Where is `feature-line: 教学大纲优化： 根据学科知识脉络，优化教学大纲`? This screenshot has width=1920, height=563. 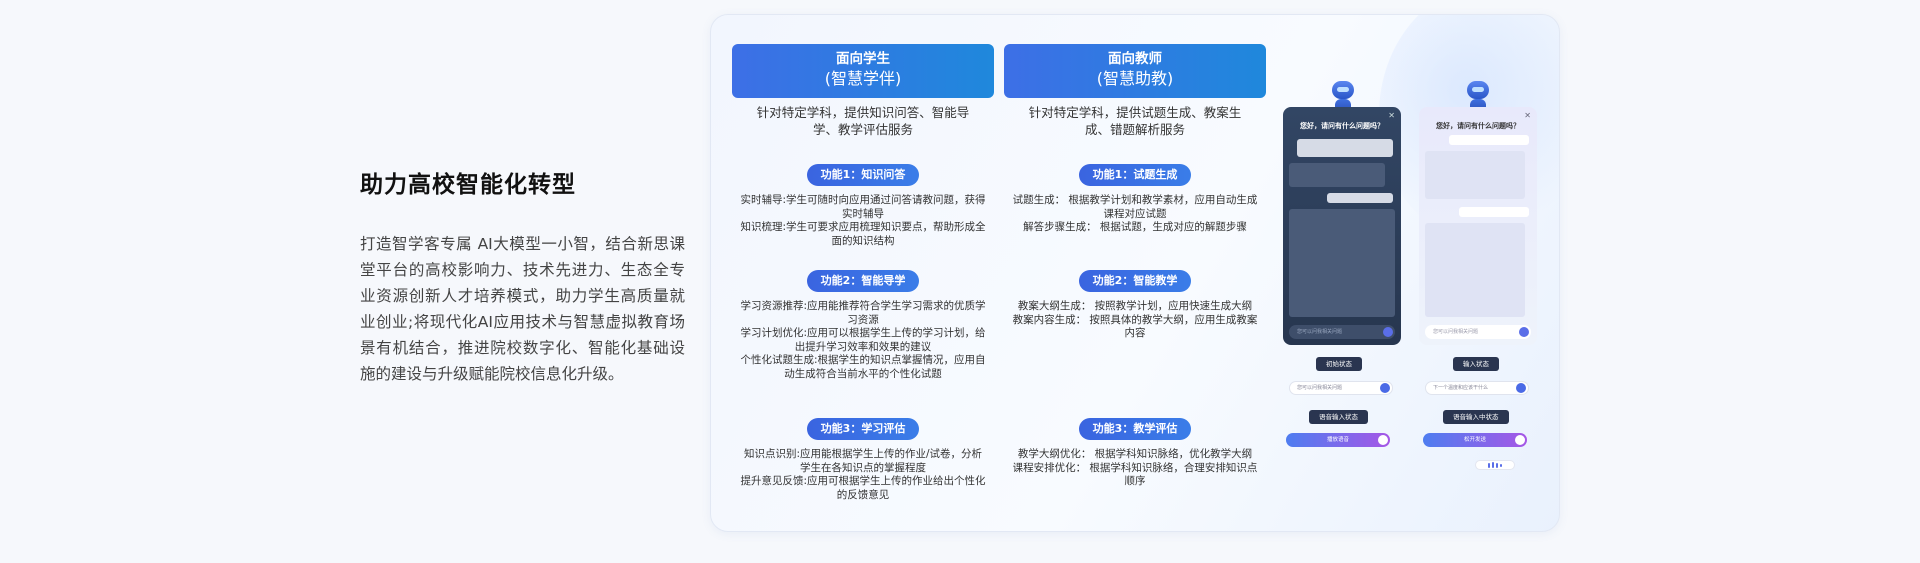 feature-line: 教学大纲优化： 根据学科知识脉络，优化教学大纲 is located at coordinates (1135, 454).